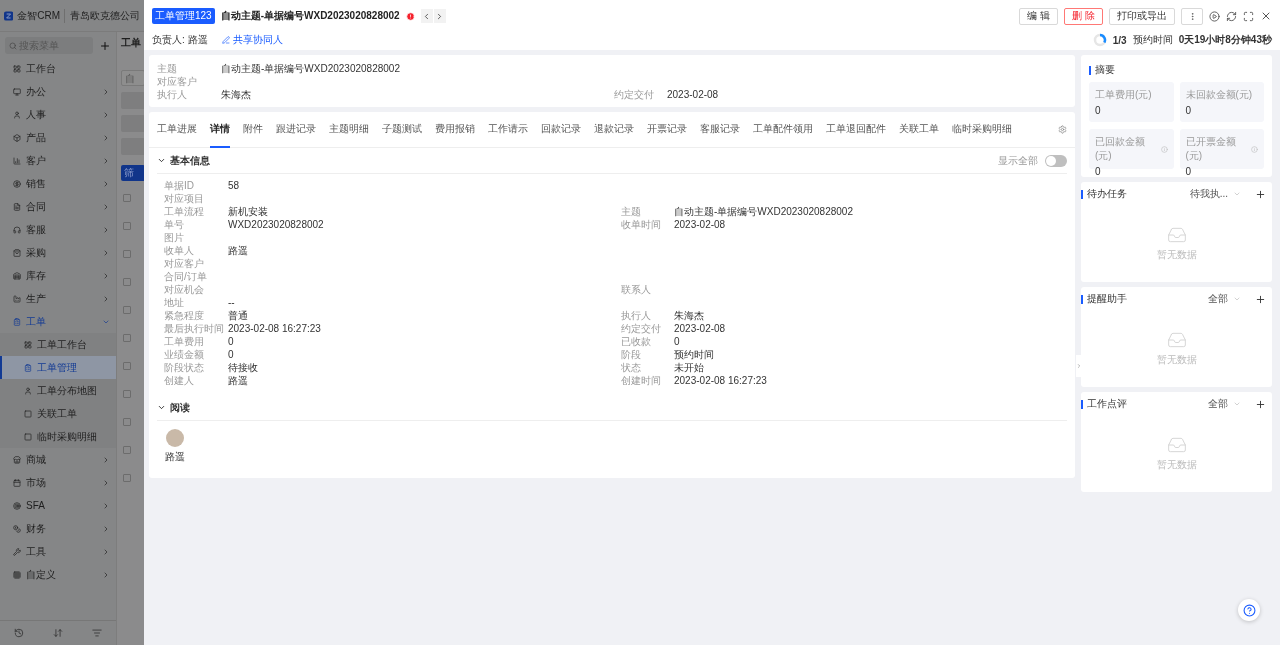 The image size is (1280, 645). What do you see at coordinates (1192, 16) in the screenshot?
I see `more-button` at bounding box center [1192, 16].